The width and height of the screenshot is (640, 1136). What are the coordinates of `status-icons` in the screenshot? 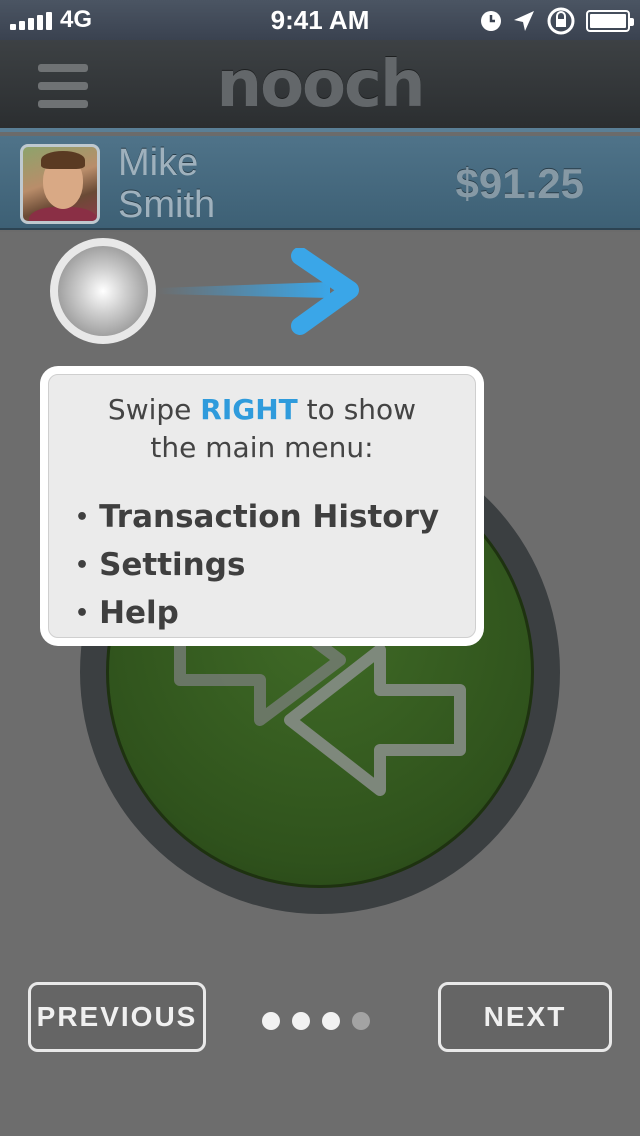 It's located at (557, 21).